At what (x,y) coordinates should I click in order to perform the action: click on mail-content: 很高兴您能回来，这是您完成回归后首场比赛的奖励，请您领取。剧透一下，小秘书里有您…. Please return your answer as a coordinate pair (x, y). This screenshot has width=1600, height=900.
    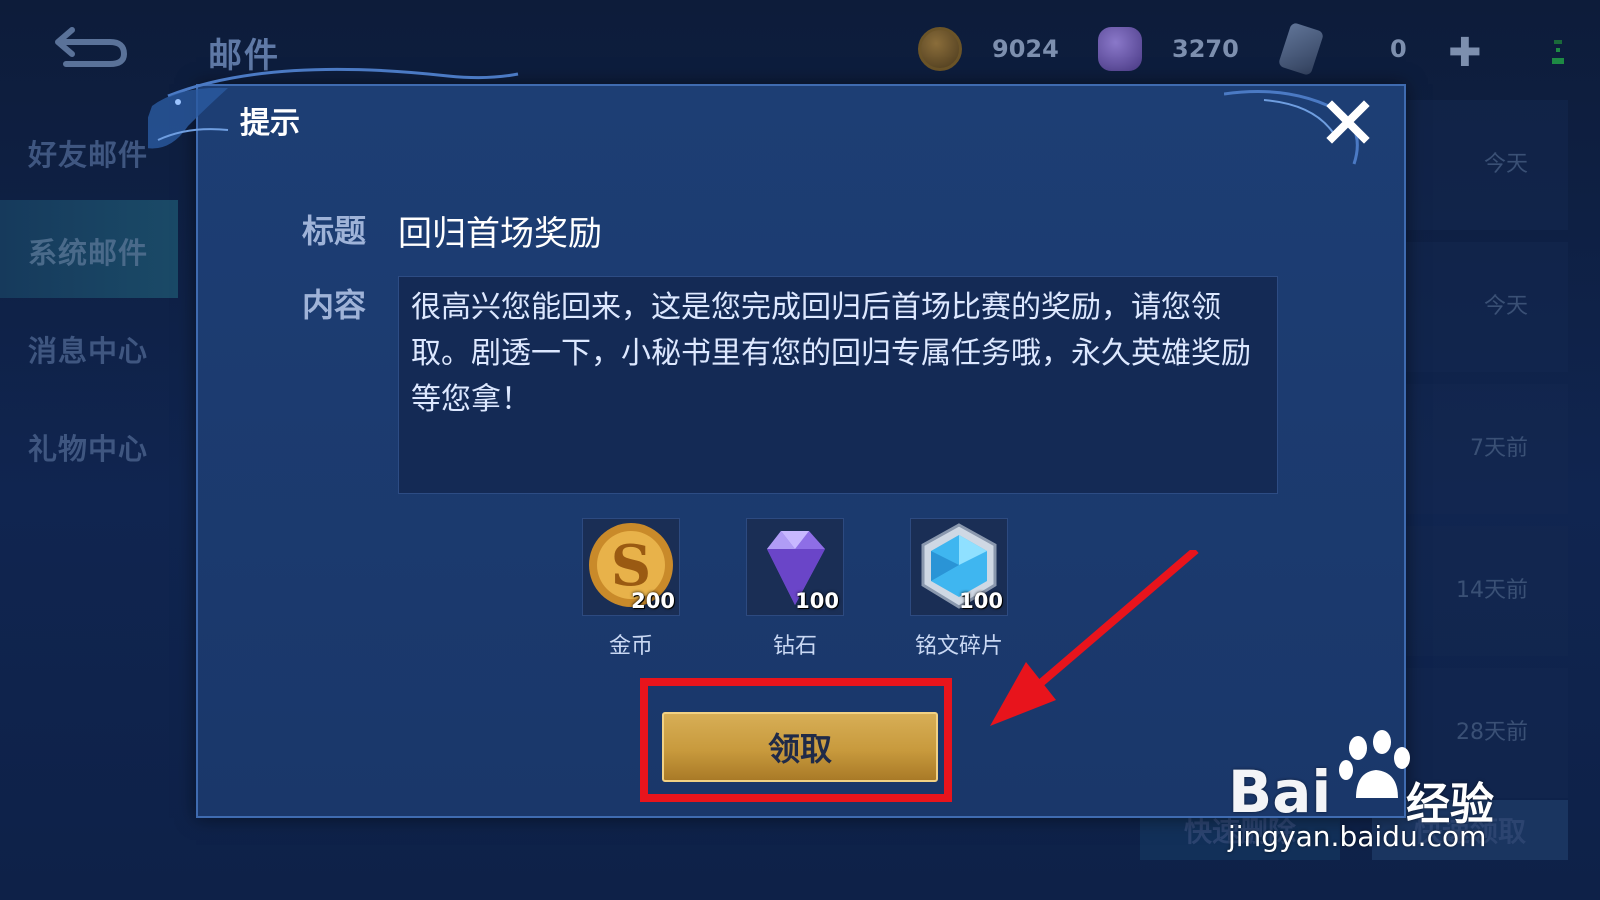
    Looking at the image, I should click on (838, 385).